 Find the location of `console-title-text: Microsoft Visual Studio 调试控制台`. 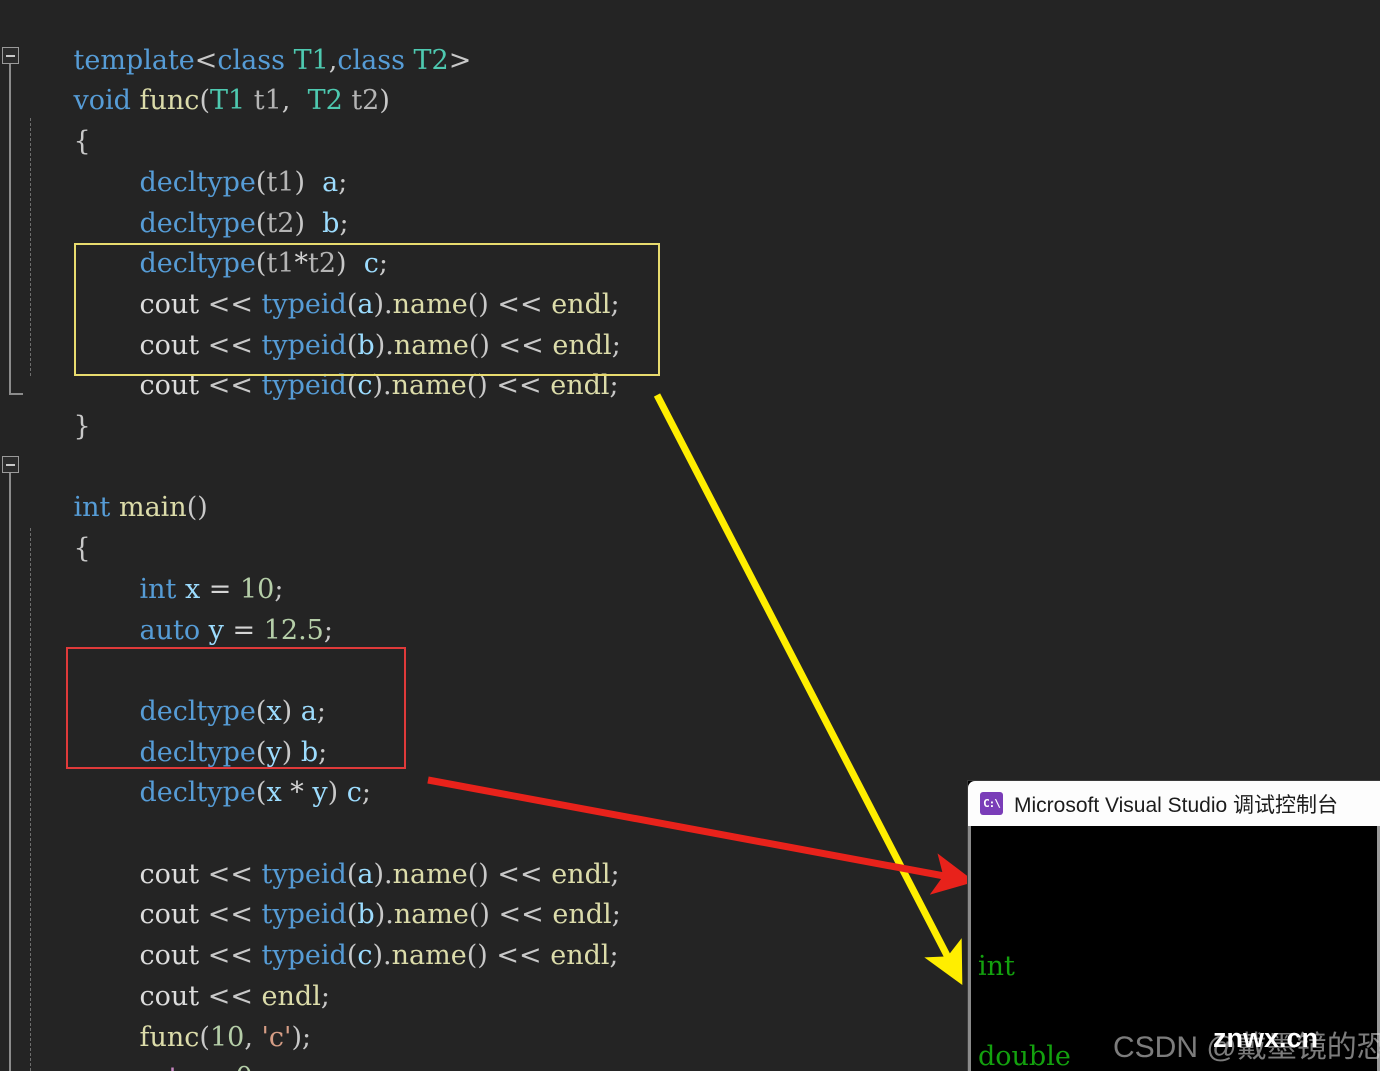

console-title-text: Microsoft Visual Studio 调试控制台 is located at coordinates (1176, 805).